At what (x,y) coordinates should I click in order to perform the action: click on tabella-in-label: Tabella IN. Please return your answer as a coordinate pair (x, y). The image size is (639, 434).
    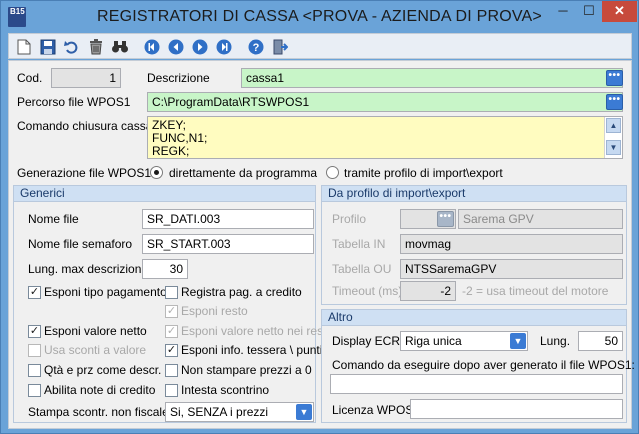
    Looking at the image, I should click on (359, 244).